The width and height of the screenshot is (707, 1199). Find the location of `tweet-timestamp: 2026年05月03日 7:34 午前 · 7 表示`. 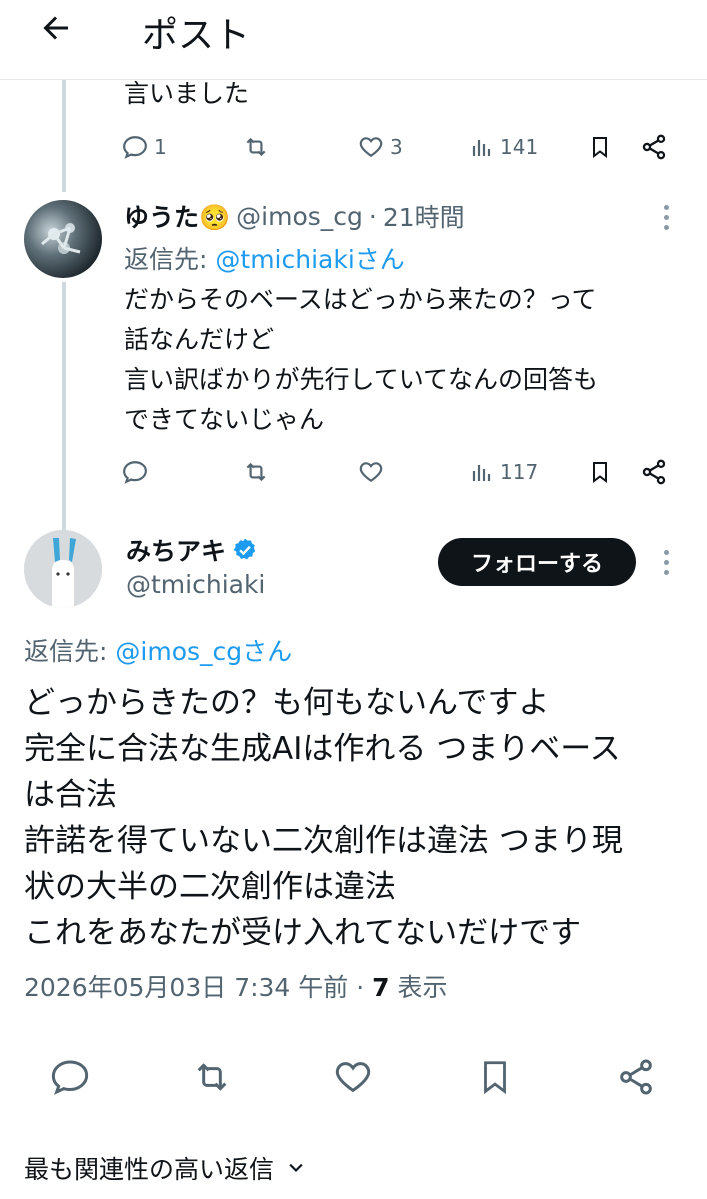

tweet-timestamp: 2026年05月03日 7:34 午前 · 7 表示 is located at coordinates (235, 986).